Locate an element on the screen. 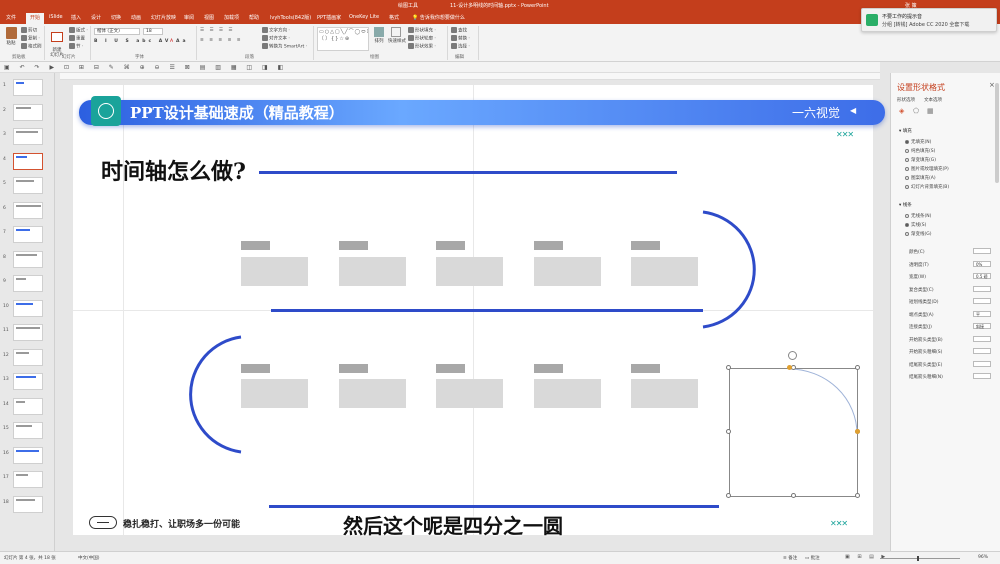 The height and width of the screenshot is (564, 1000). zoom-slider is located at coordinates (920, 558).